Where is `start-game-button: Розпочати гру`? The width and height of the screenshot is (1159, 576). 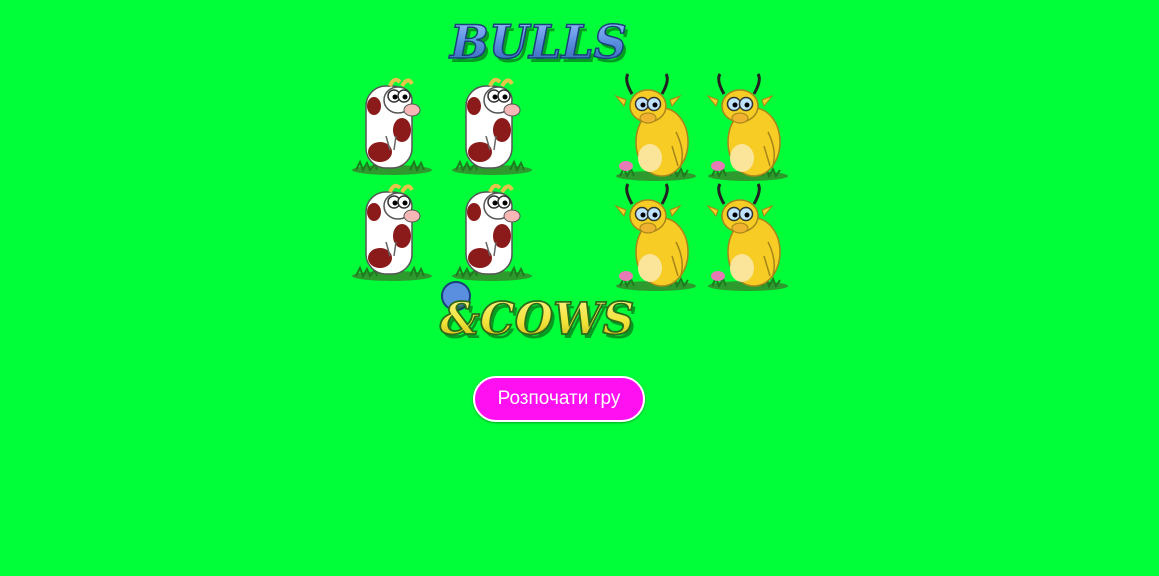 start-game-button: Розпочати гру is located at coordinates (559, 399).